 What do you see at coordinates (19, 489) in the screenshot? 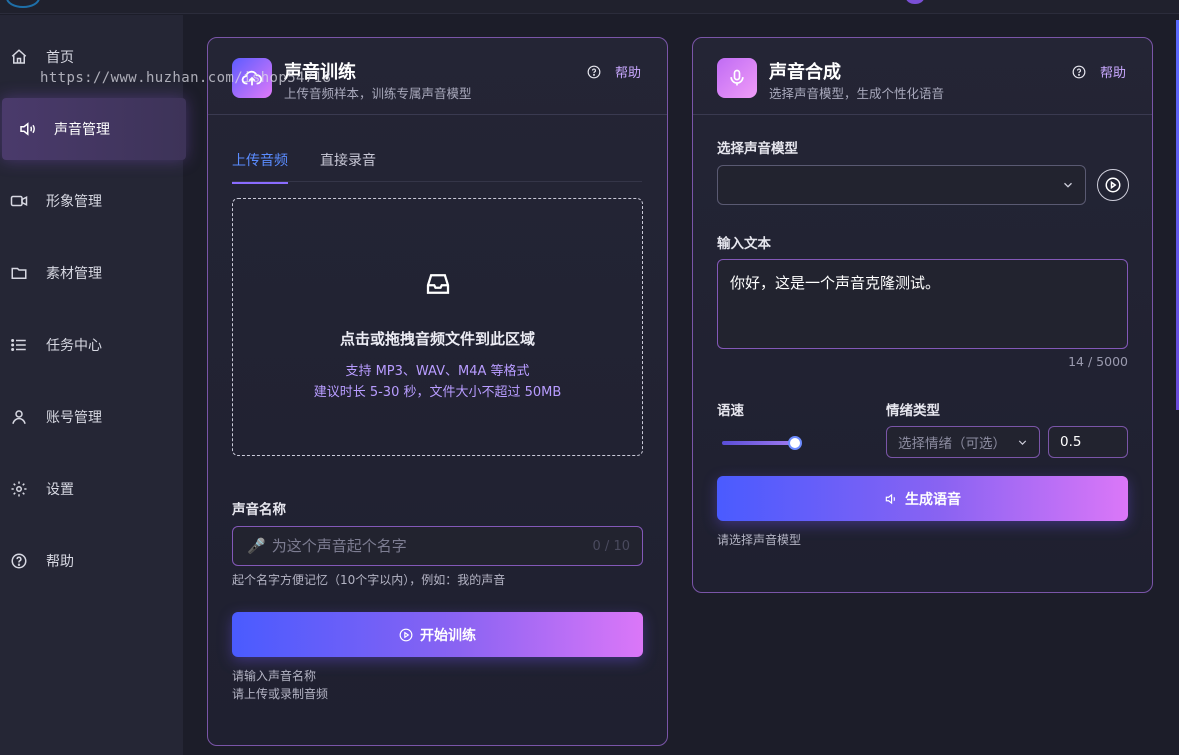
I see `gear-icon` at bounding box center [19, 489].